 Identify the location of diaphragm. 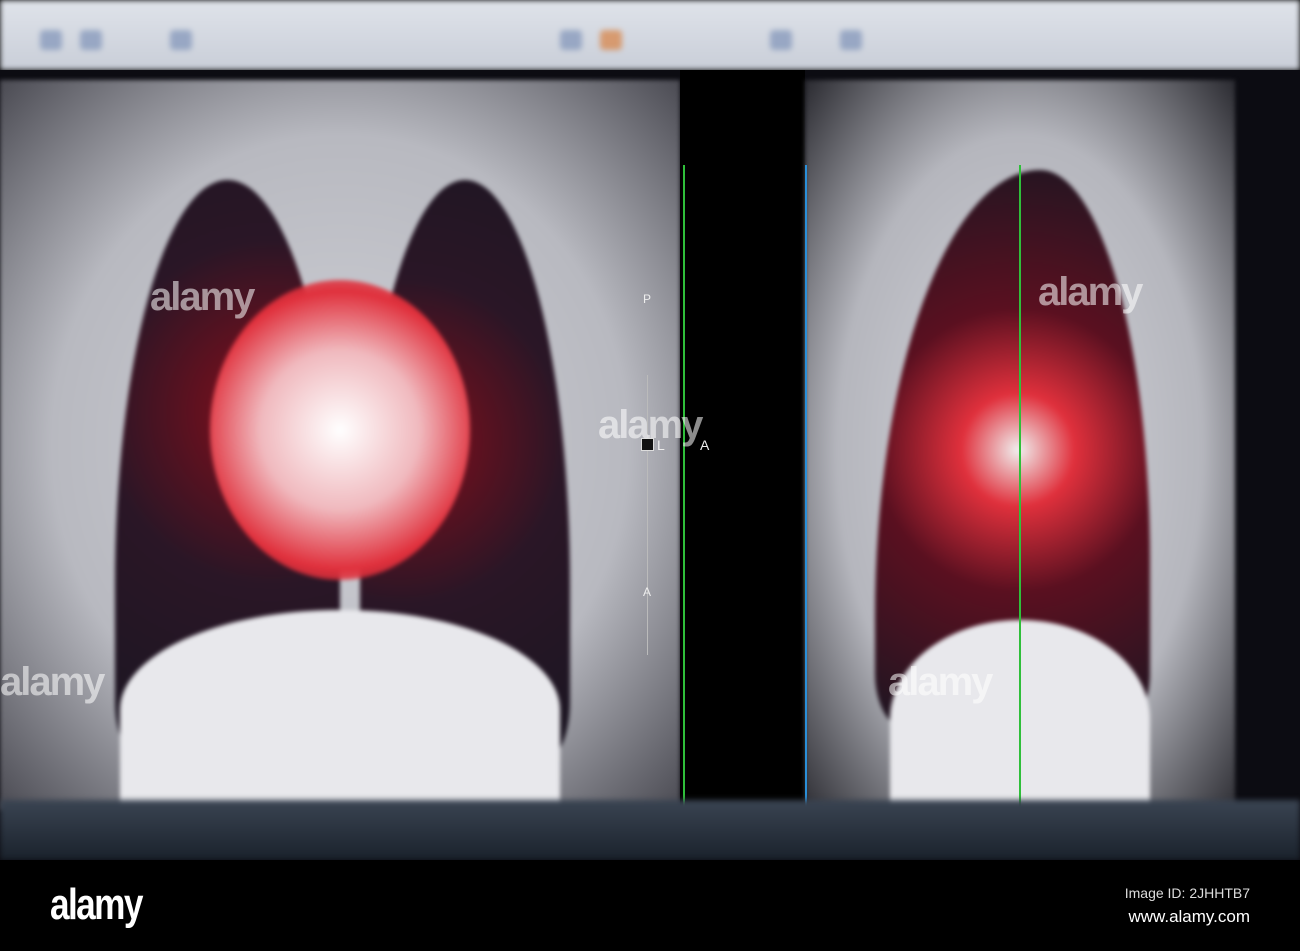
(340, 710).